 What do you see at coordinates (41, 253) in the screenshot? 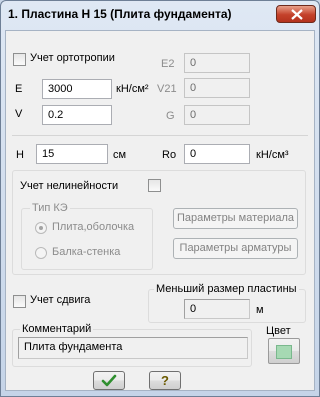
I see `radio-beam-wall` at bounding box center [41, 253].